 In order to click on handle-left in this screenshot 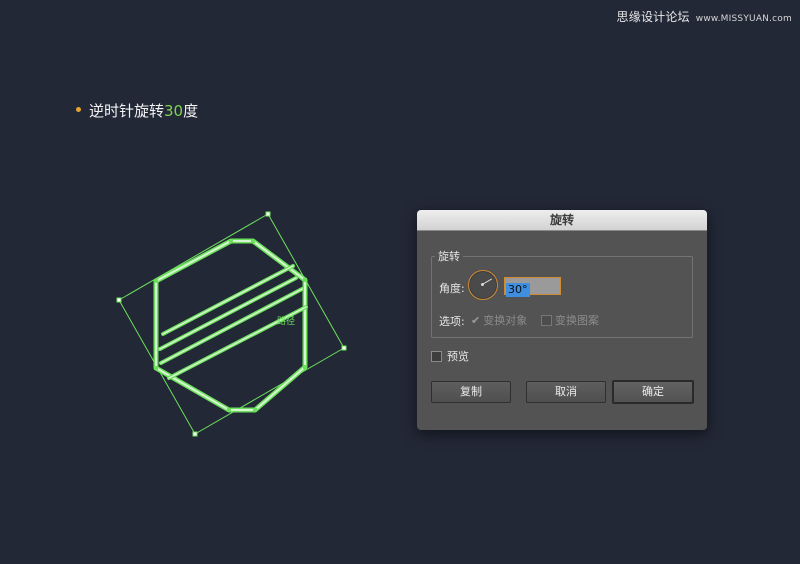, I will do `click(119, 300)`.